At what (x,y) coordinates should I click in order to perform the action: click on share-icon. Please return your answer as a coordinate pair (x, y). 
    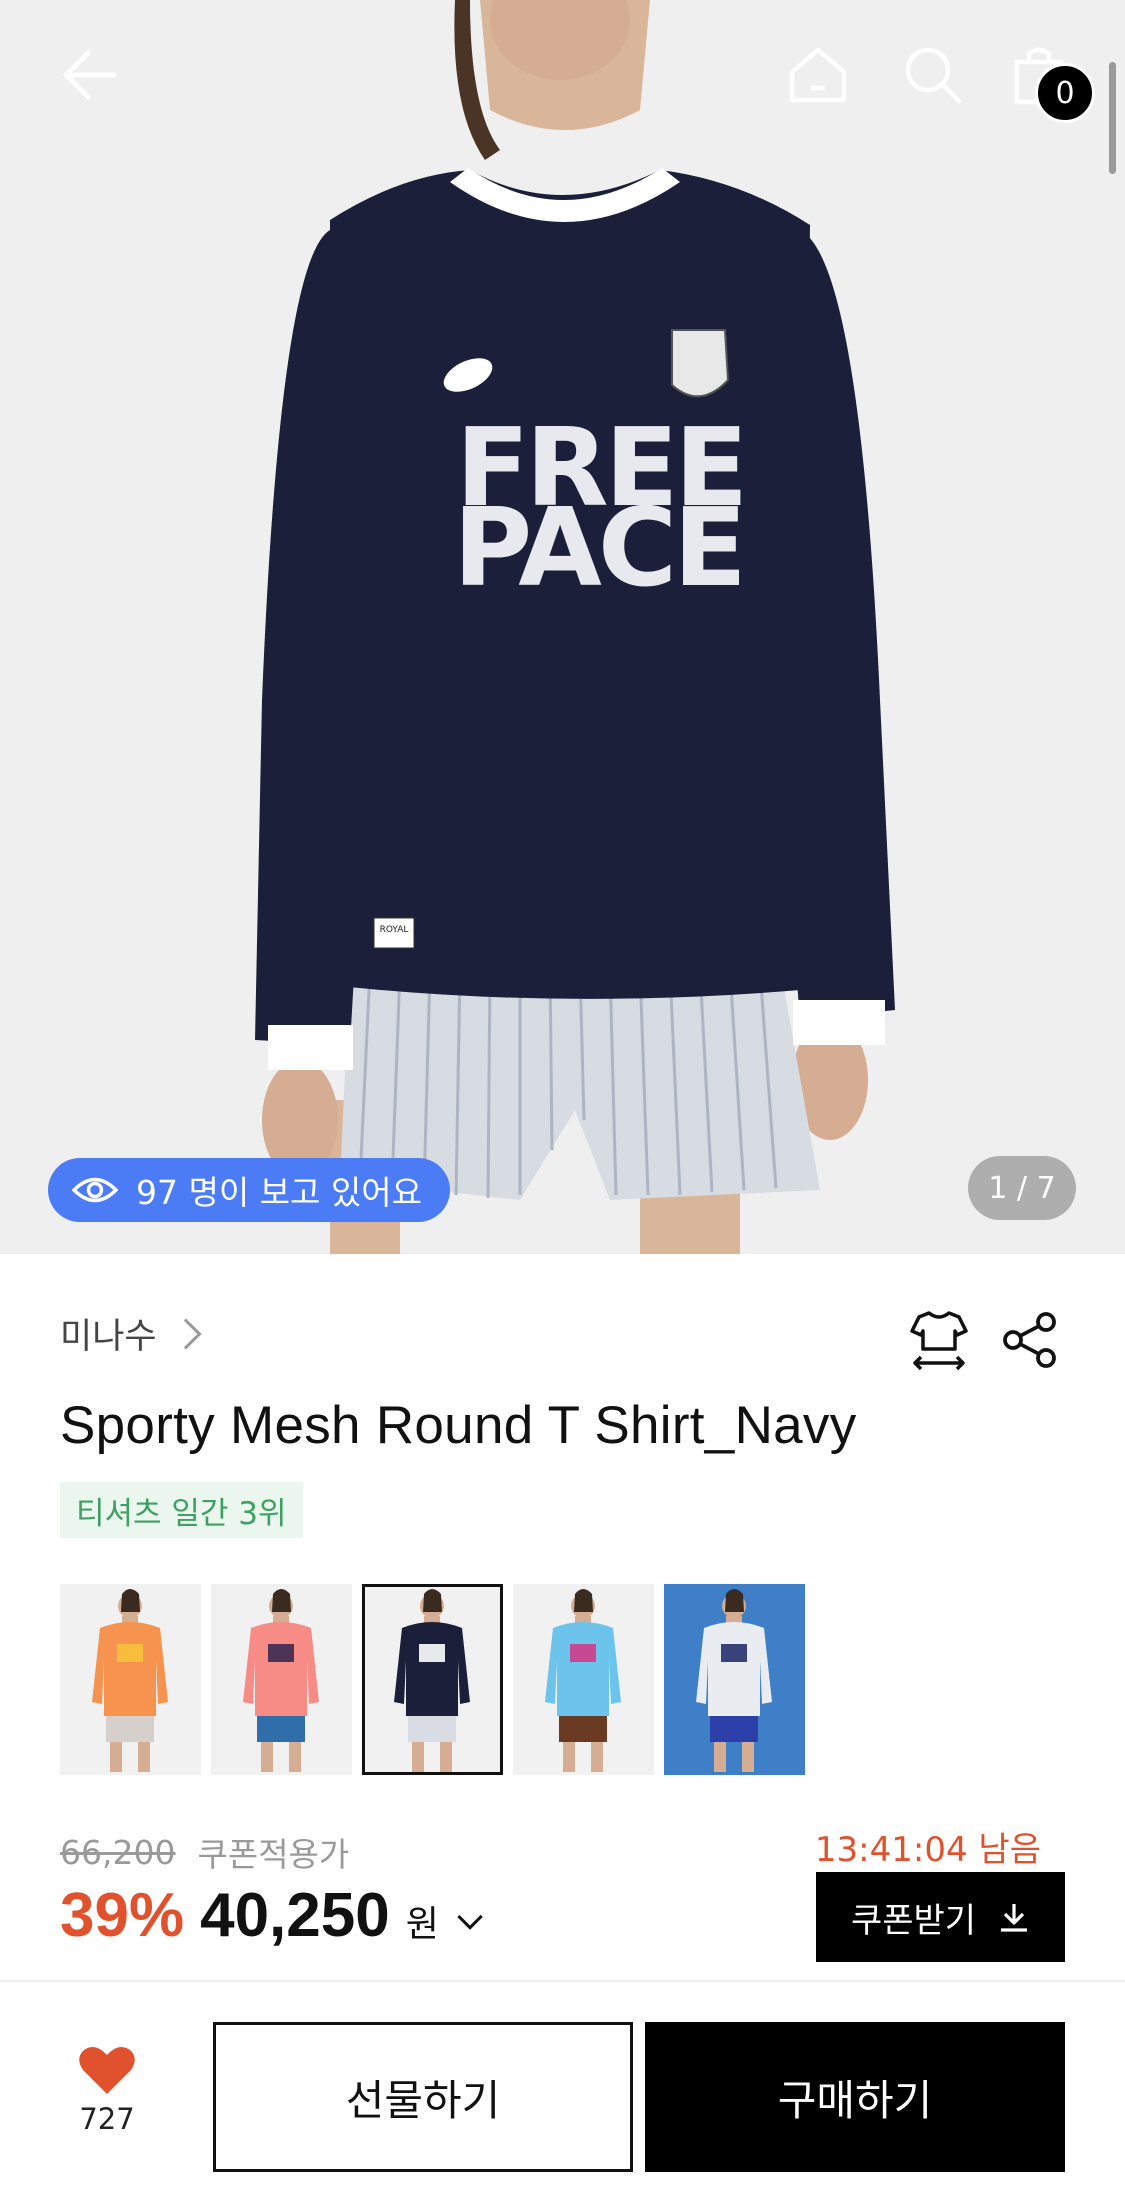
    Looking at the image, I should click on (1029, 1340).